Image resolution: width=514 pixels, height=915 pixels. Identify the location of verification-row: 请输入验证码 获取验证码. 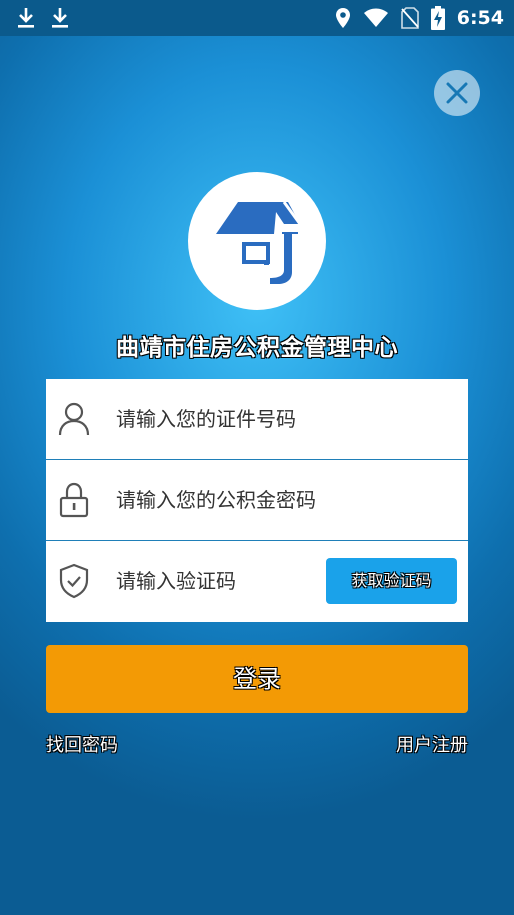
(257, 581).